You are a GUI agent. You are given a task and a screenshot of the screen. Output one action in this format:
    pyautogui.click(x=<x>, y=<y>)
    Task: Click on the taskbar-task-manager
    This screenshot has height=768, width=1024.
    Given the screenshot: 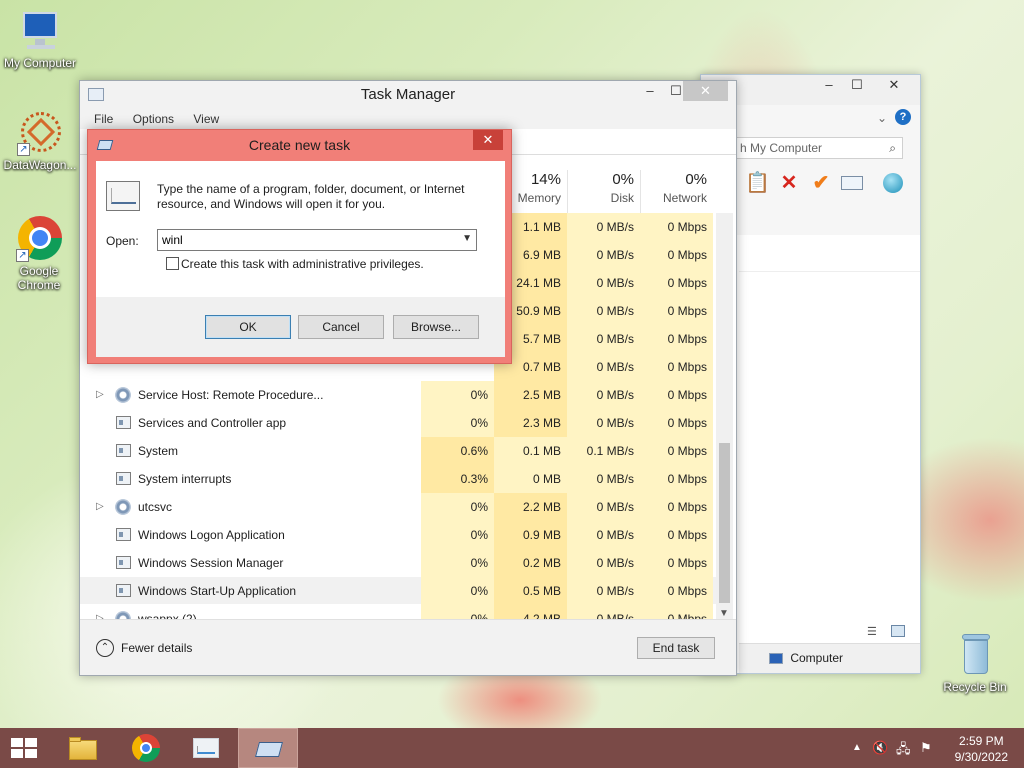 What is the action you would take?
    pyautogui.click(x=206, y=748)
    